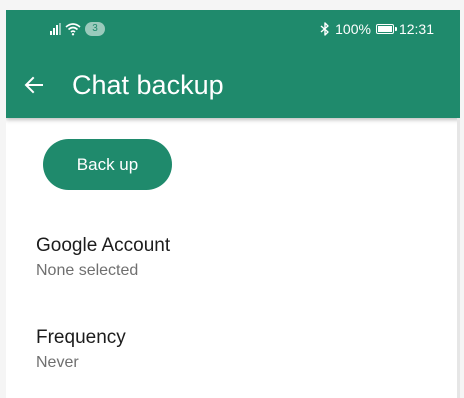  What do you see at coordinates (73, 29) in the screenshot?
I see `wifi-icon` at bounding box center [73, 29].